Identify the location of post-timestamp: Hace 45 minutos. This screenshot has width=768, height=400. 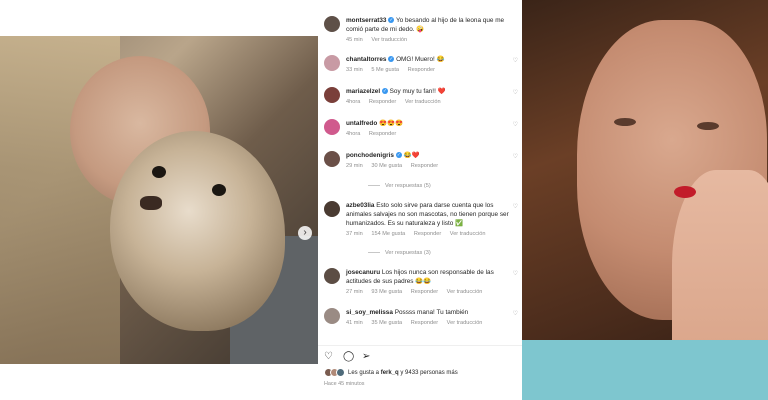
(344, 384).